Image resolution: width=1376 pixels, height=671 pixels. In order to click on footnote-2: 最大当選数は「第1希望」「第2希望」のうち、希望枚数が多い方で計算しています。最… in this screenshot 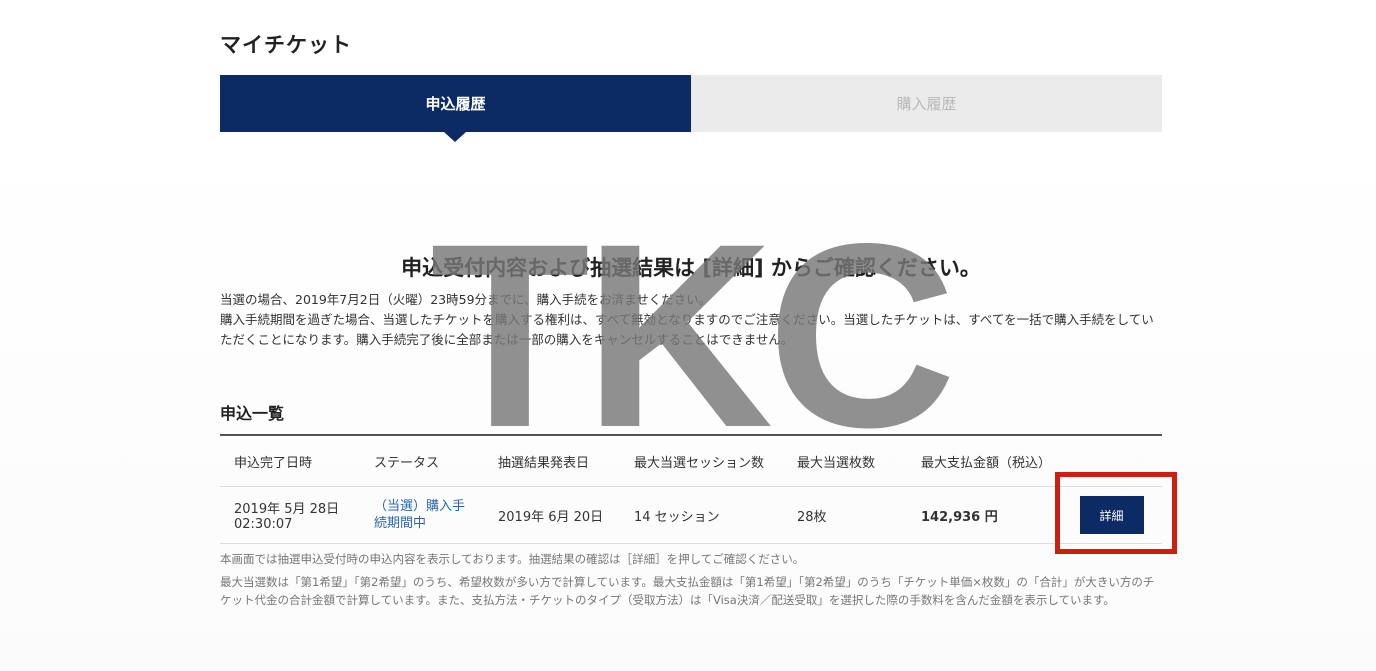, I will do `click(687, 591)`.